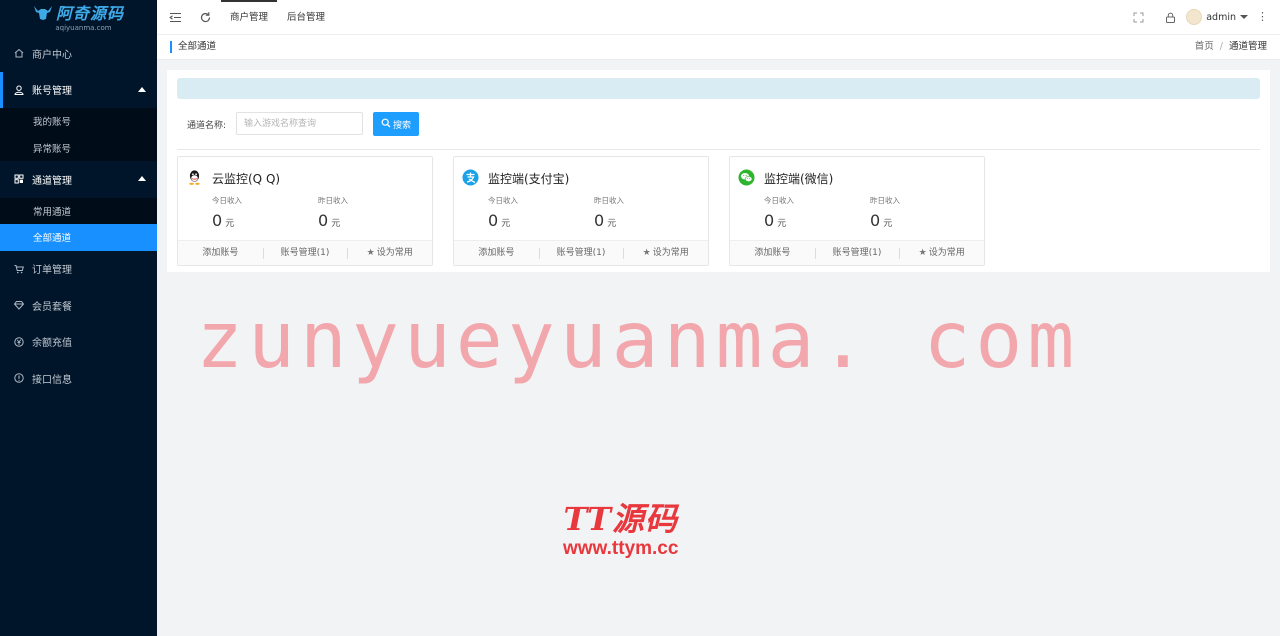 The image size is (1280, 636). I want to click on sidebar-item-label: 通道管理, so click(52, 181).